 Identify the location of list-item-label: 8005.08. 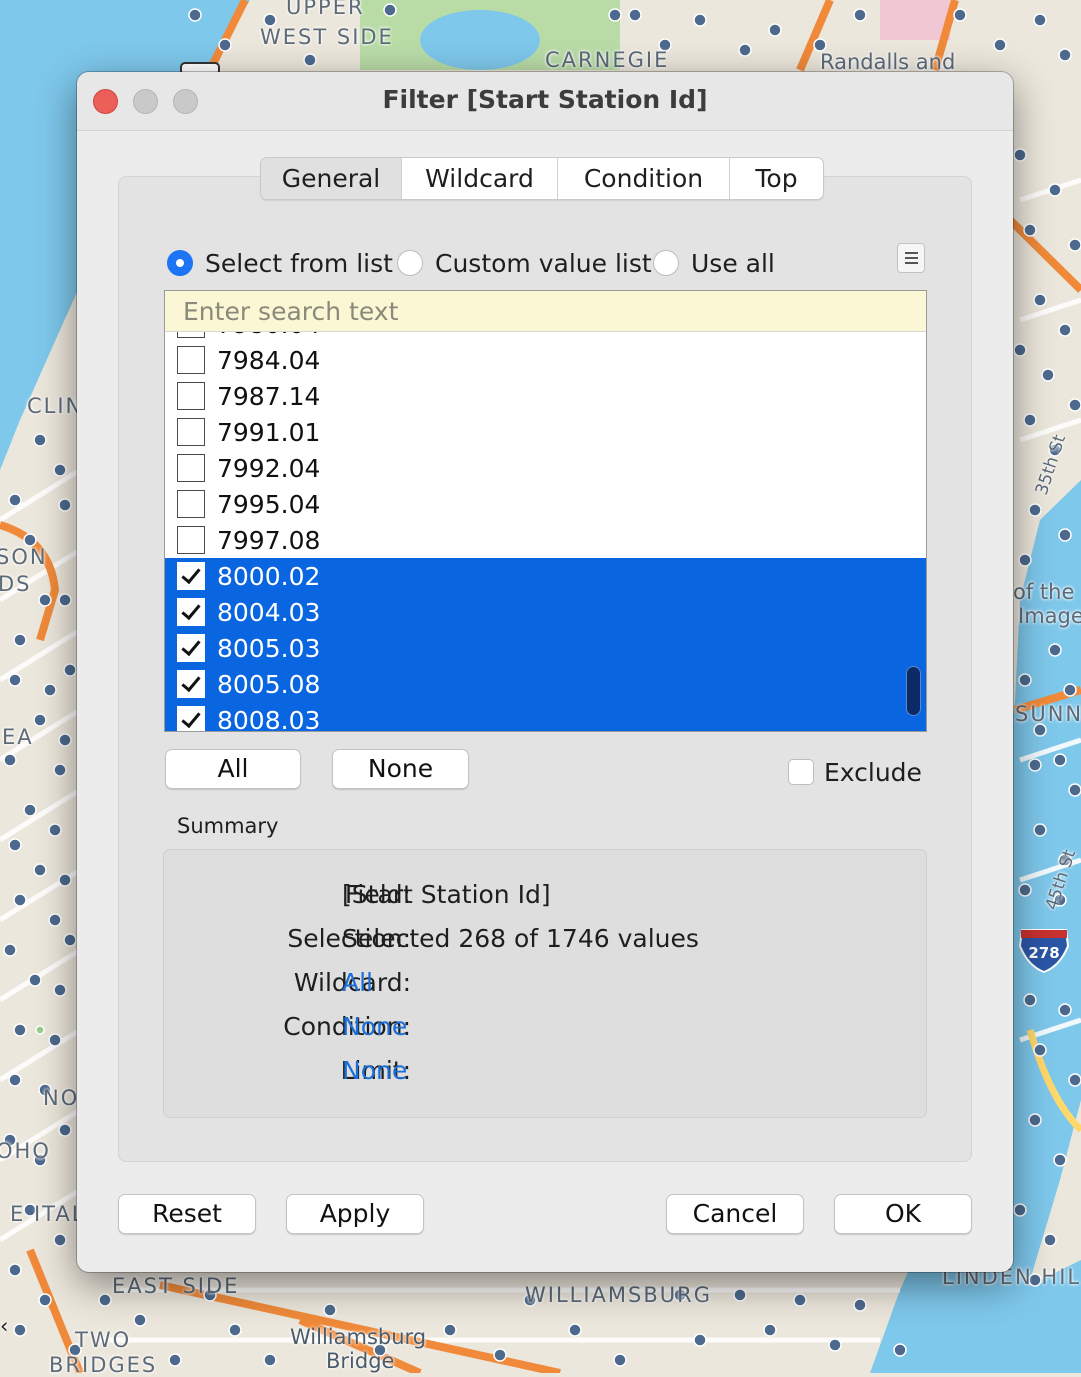
(269, 684).